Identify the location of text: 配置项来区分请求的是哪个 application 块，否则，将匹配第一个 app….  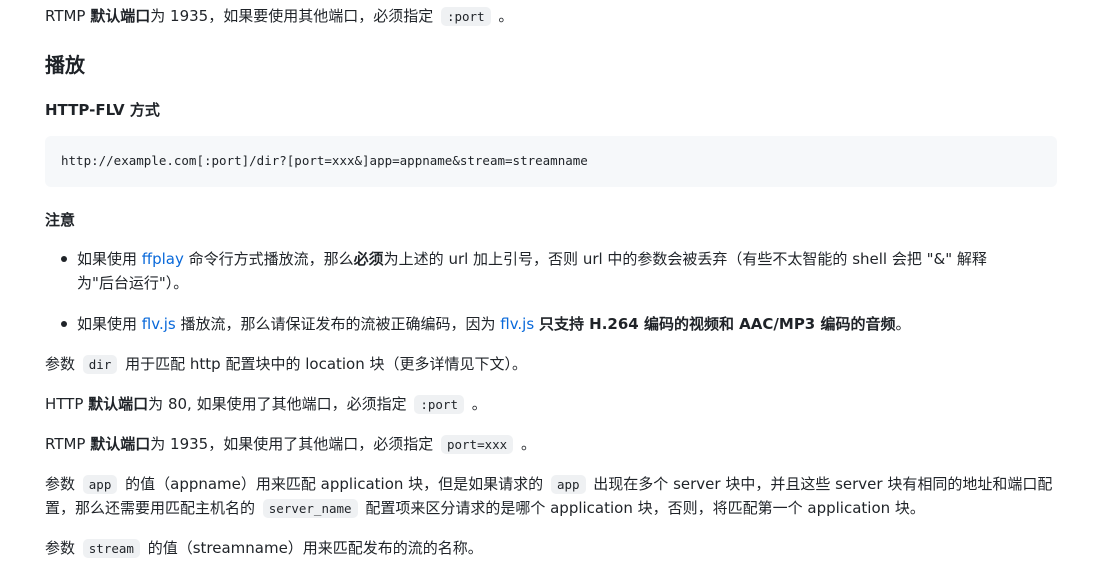
(642, 508).